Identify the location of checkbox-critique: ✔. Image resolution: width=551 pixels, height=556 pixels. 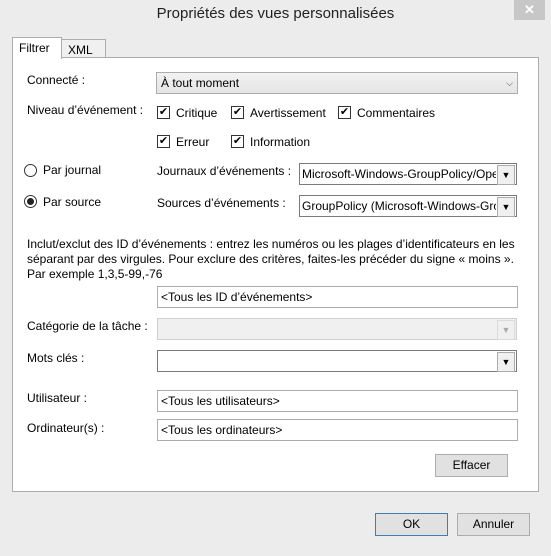
(163, 112).